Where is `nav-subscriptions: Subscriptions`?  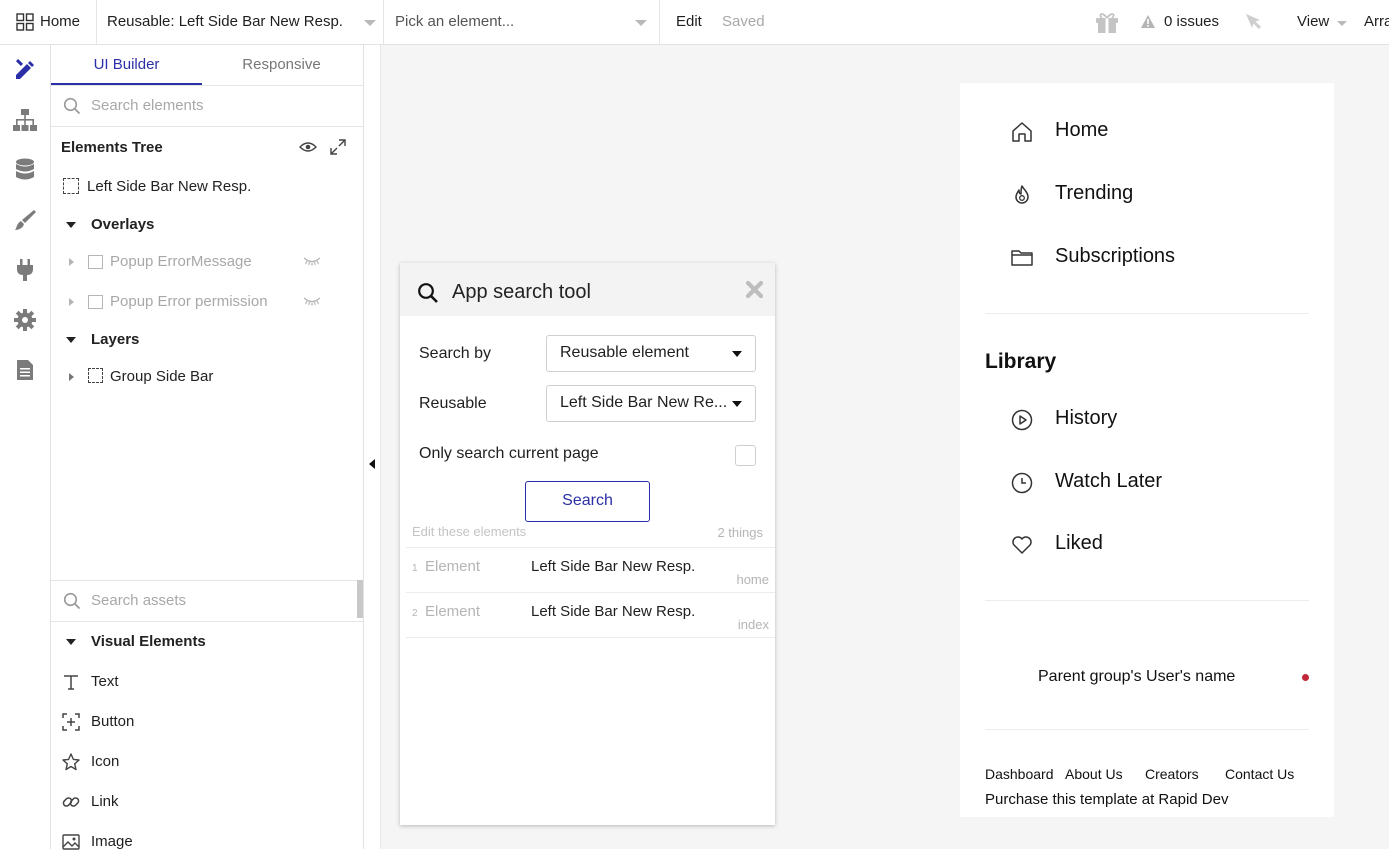 nav-subscriptions: Subscriptions is located at coordinates (1160, 257).